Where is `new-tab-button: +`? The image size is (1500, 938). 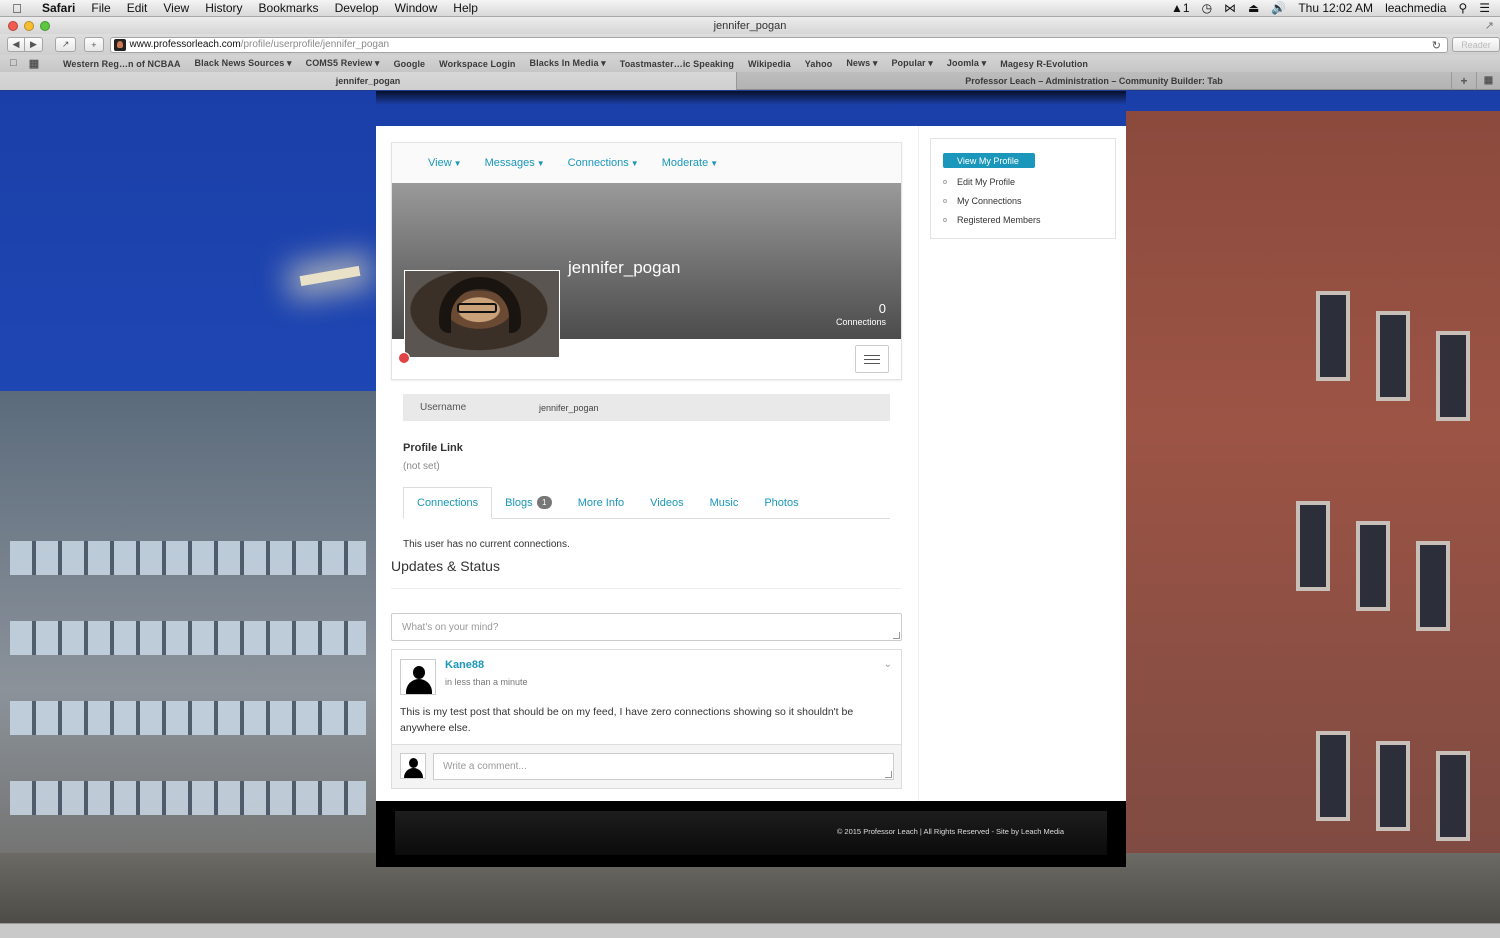 new-tab-button: + is located at coordinates (94, 44).